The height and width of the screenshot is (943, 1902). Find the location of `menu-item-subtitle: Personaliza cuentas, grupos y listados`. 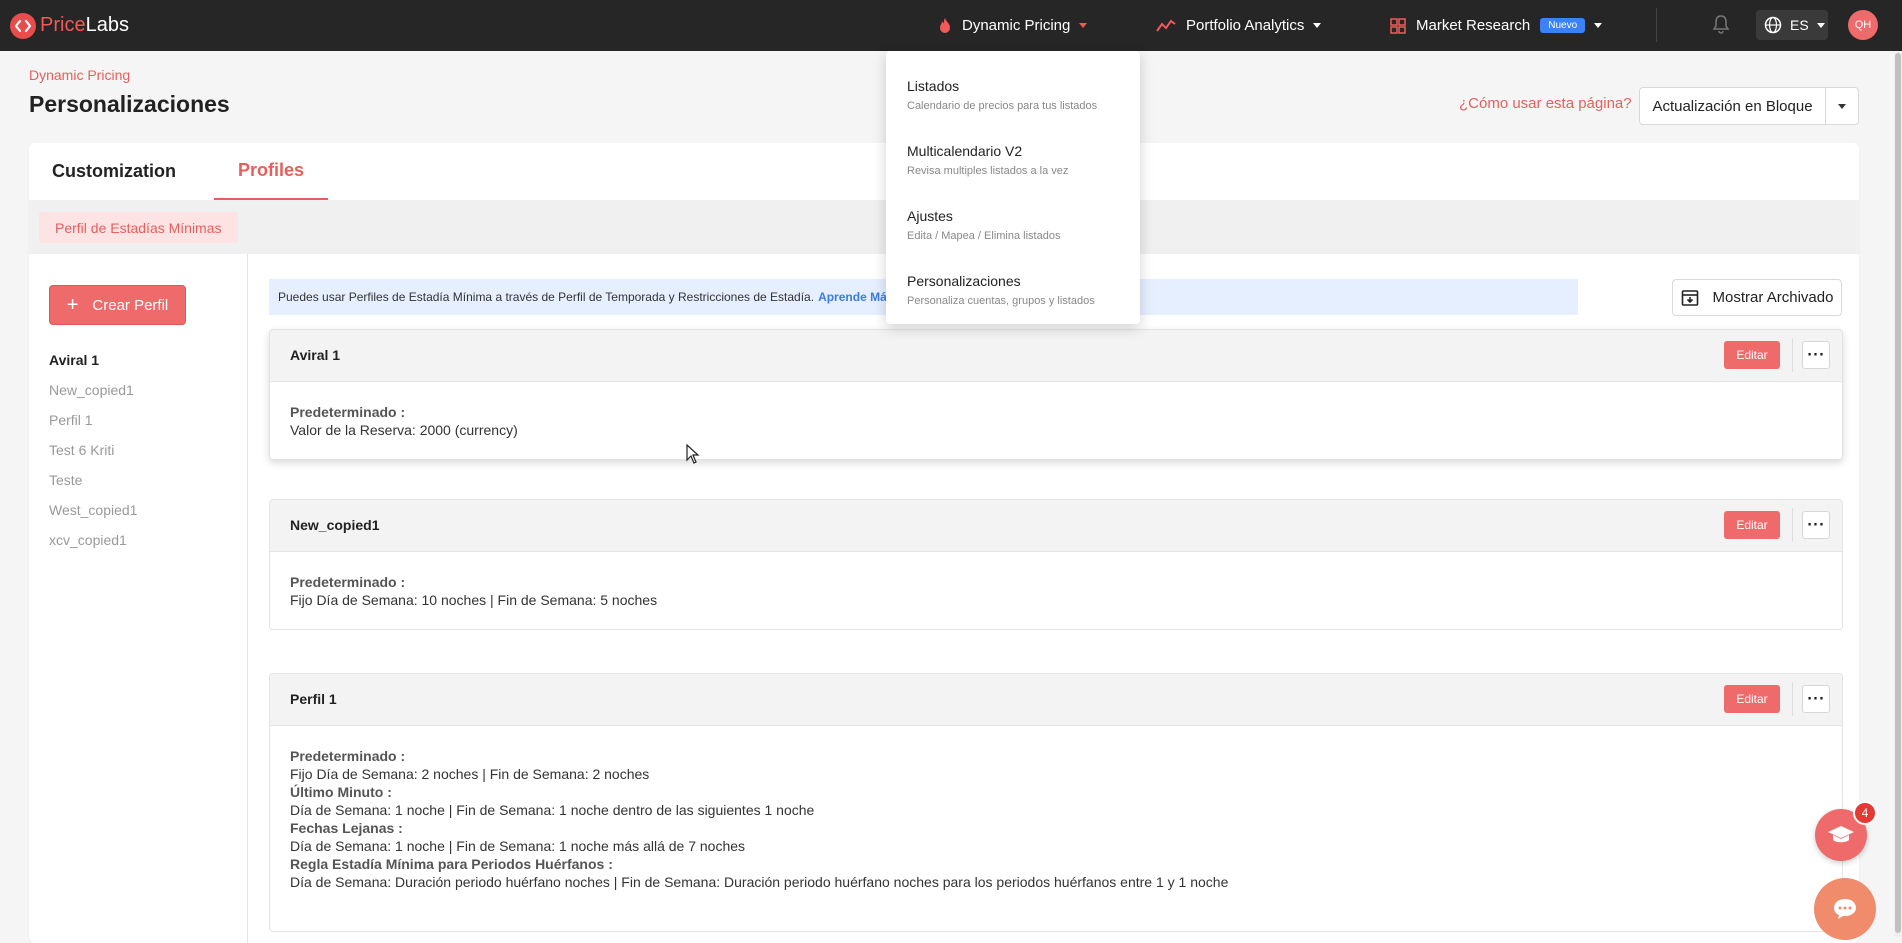

menu-item-subtitle: Personaliza cuentas, grupos y listados is located at coordinates (1001, 301).